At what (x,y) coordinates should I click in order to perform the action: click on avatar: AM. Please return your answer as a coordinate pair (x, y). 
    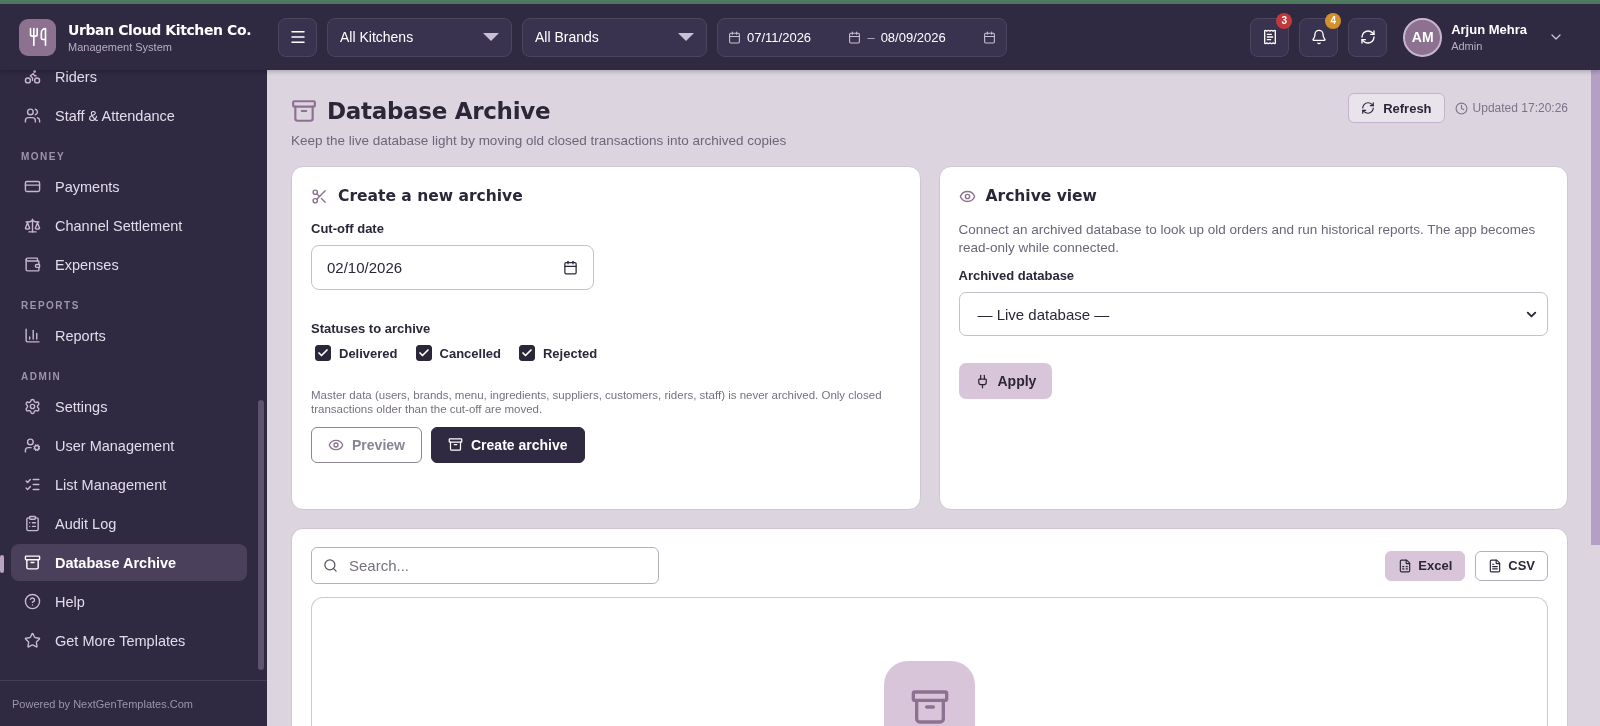
    Looking at the image, I should click on (1423, 37).